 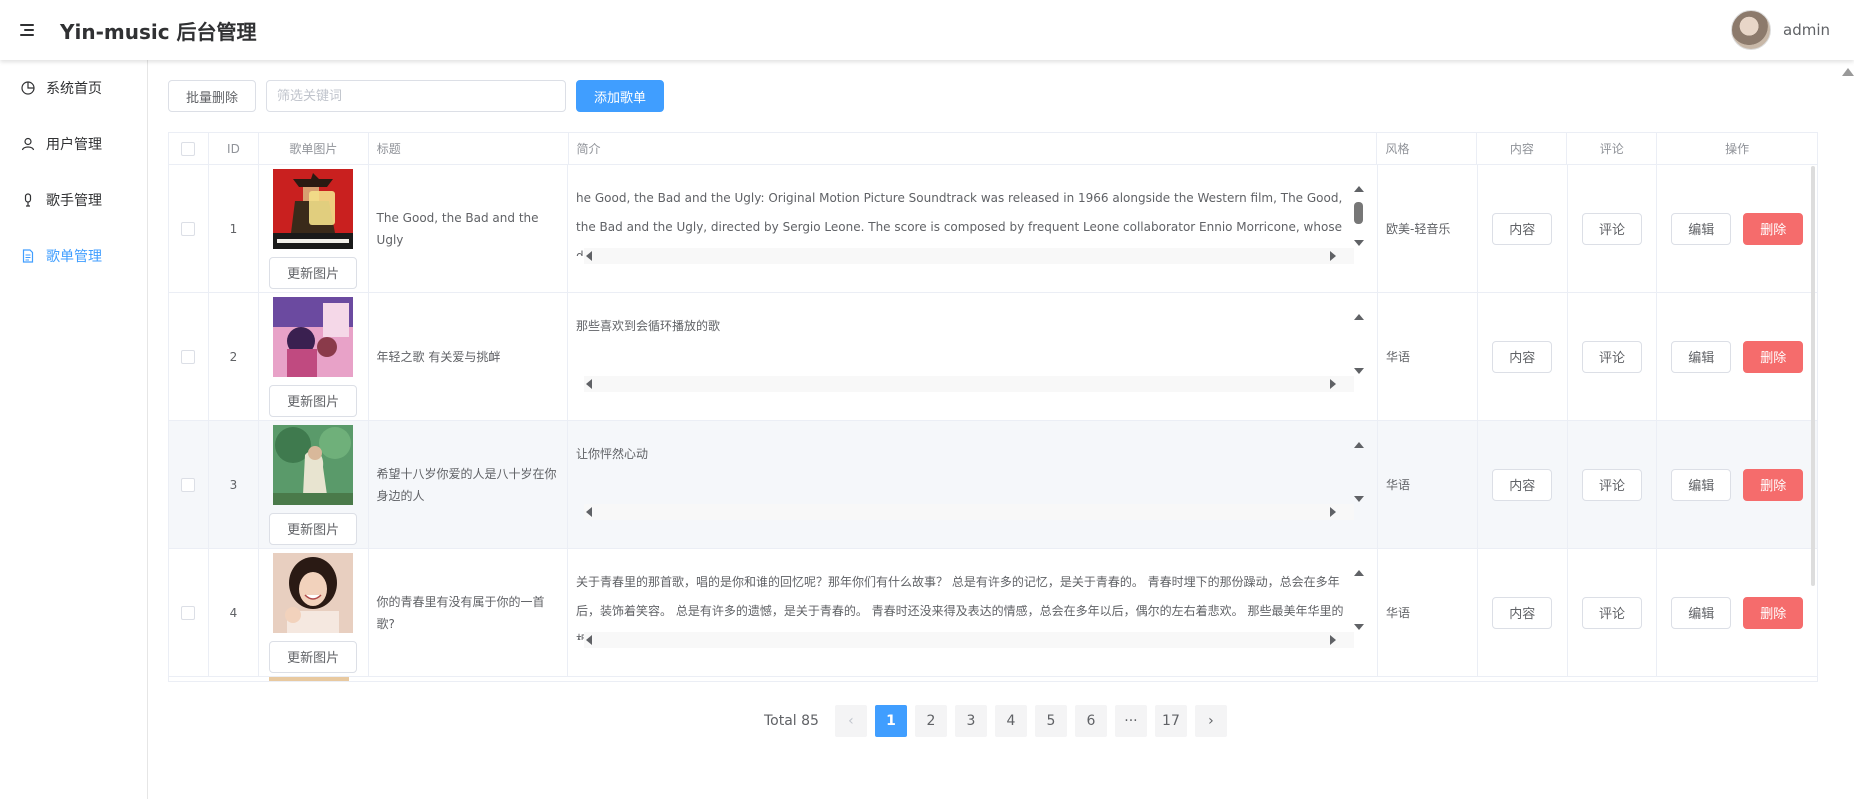 What do you see at coordinates (234, 148) in the screenshot?
I see `col-id: ID` at bounding box center [234, 148].